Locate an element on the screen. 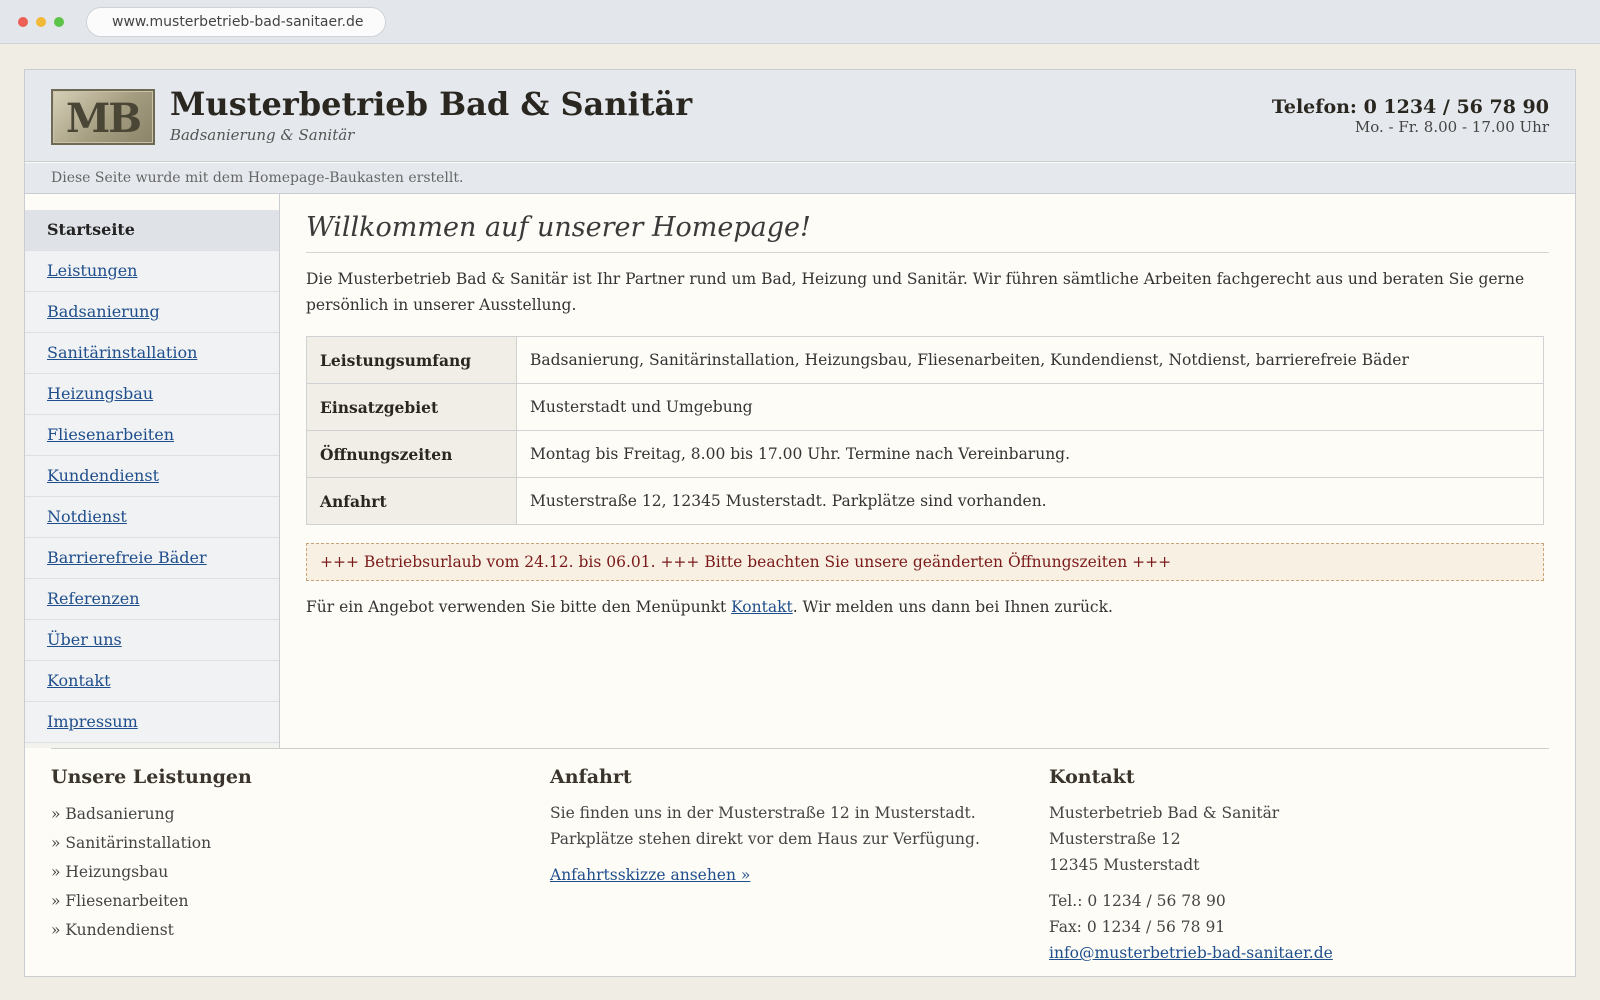  table-value: Musterstadt und Umgebung is located at coordinates (1030, 407).